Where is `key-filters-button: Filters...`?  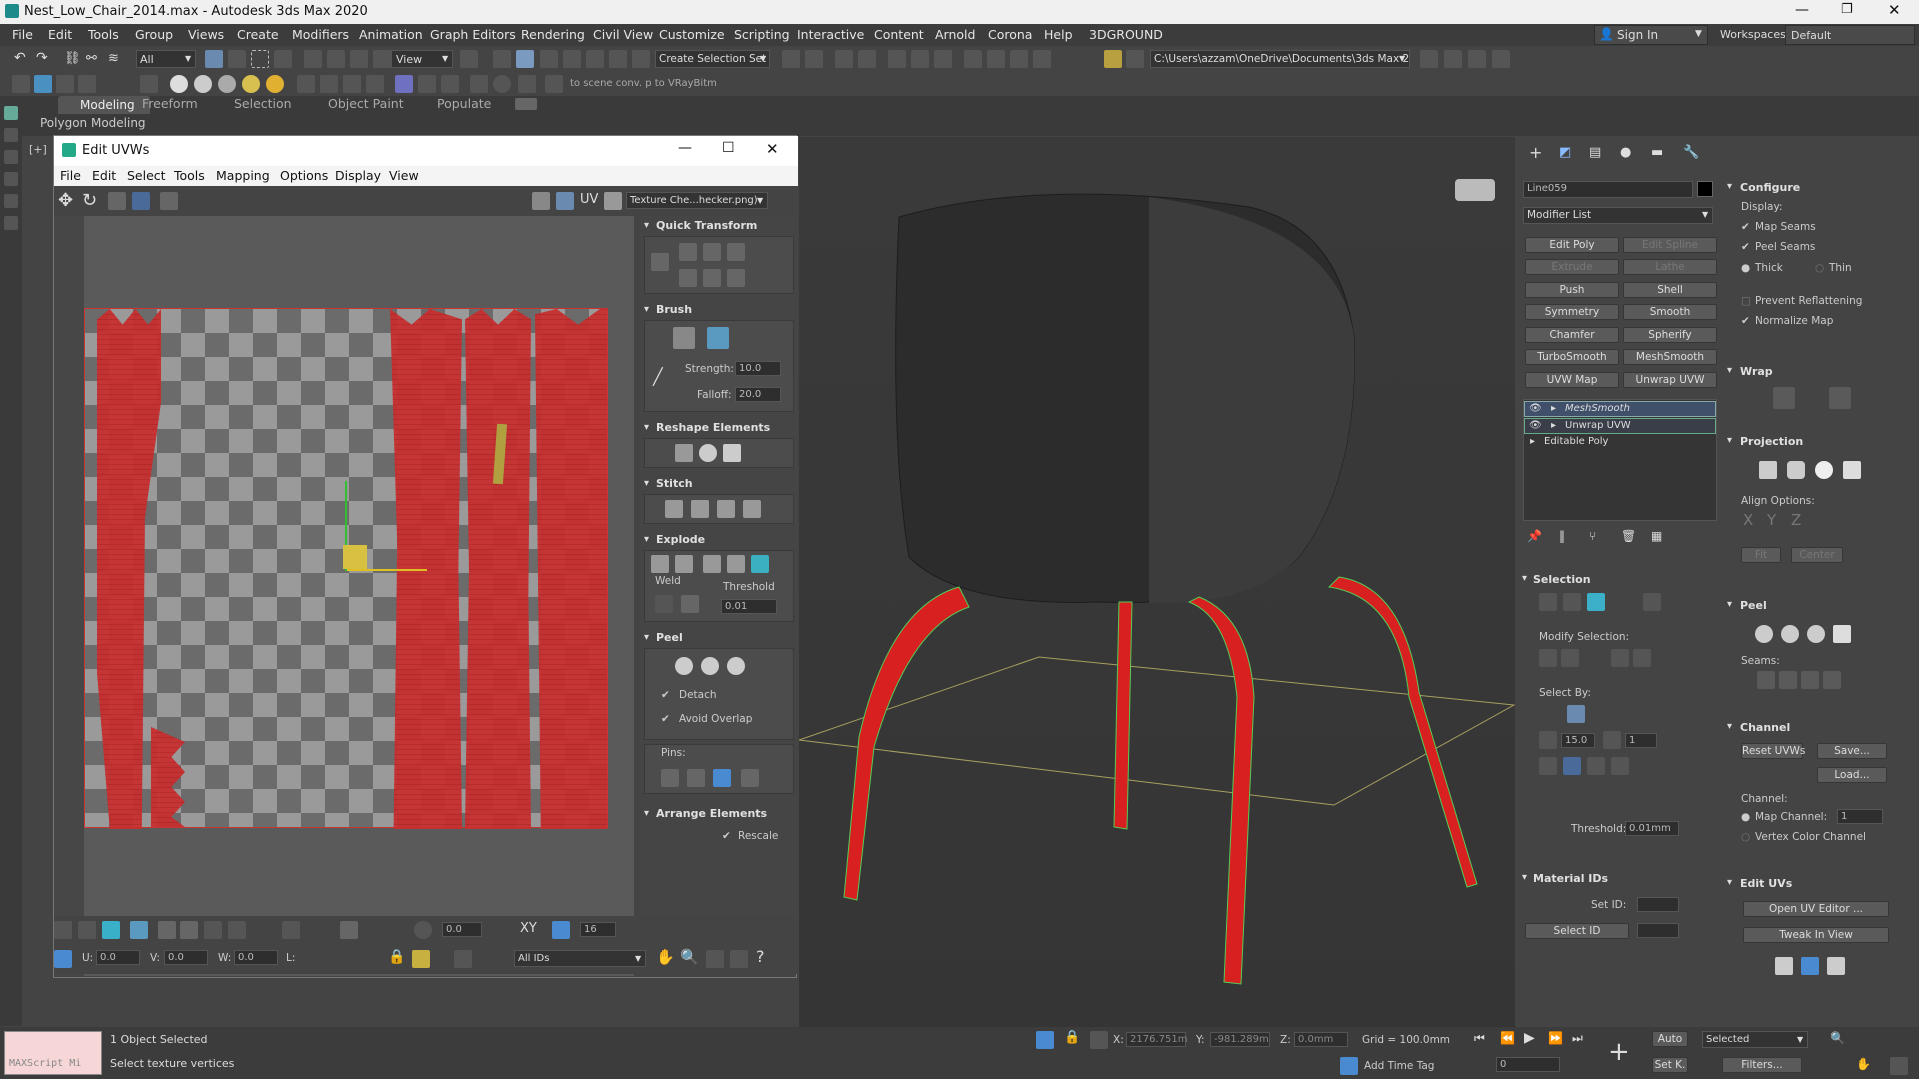 key-filters-button: Filters... is located at coordinates (1762, 1065).